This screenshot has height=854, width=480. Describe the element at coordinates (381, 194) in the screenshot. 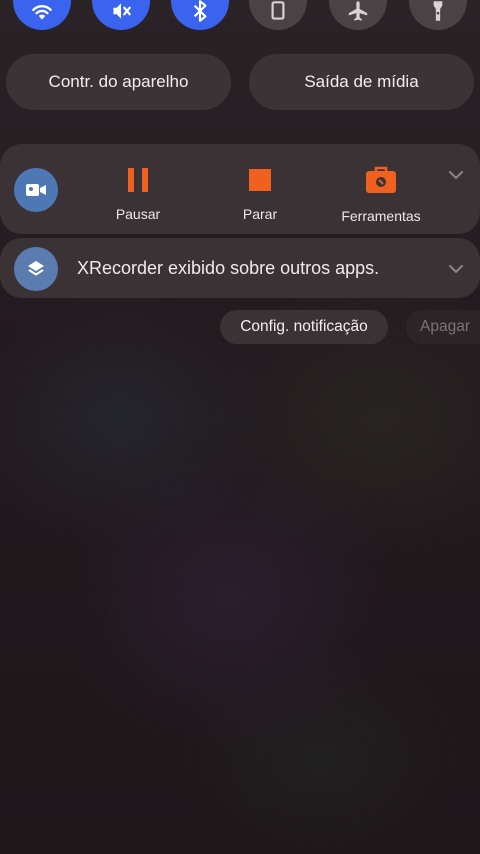

I see `tools-action: Ferramentas` at that location.